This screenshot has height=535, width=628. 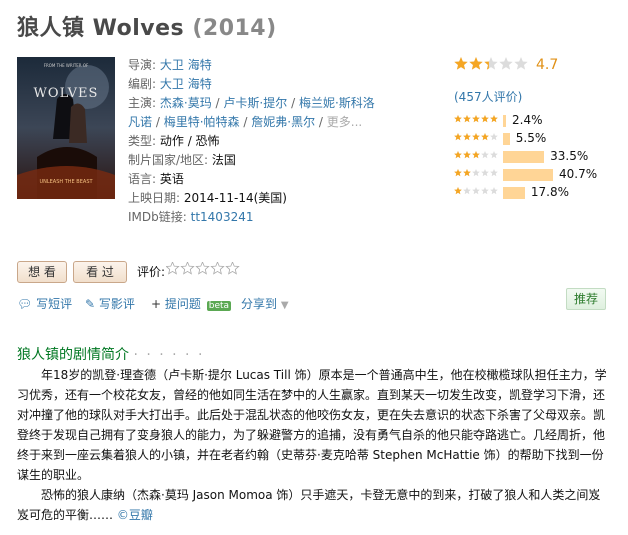 I want to click on release-label: 上映日期:, so click(x=154, y=198).